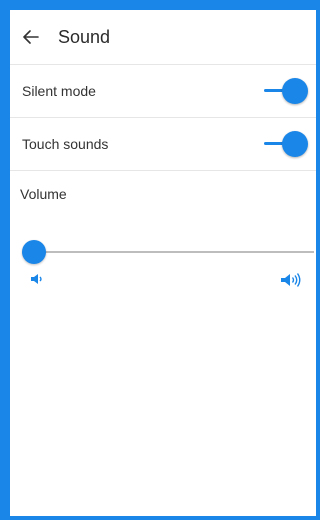 This screenshot has height=520, width=320. I want to click on slider-track, so click(169, 252).